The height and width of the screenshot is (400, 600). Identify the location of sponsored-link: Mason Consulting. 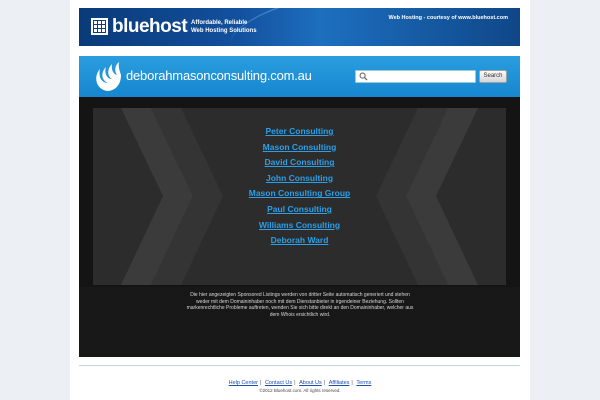
(300, 147).